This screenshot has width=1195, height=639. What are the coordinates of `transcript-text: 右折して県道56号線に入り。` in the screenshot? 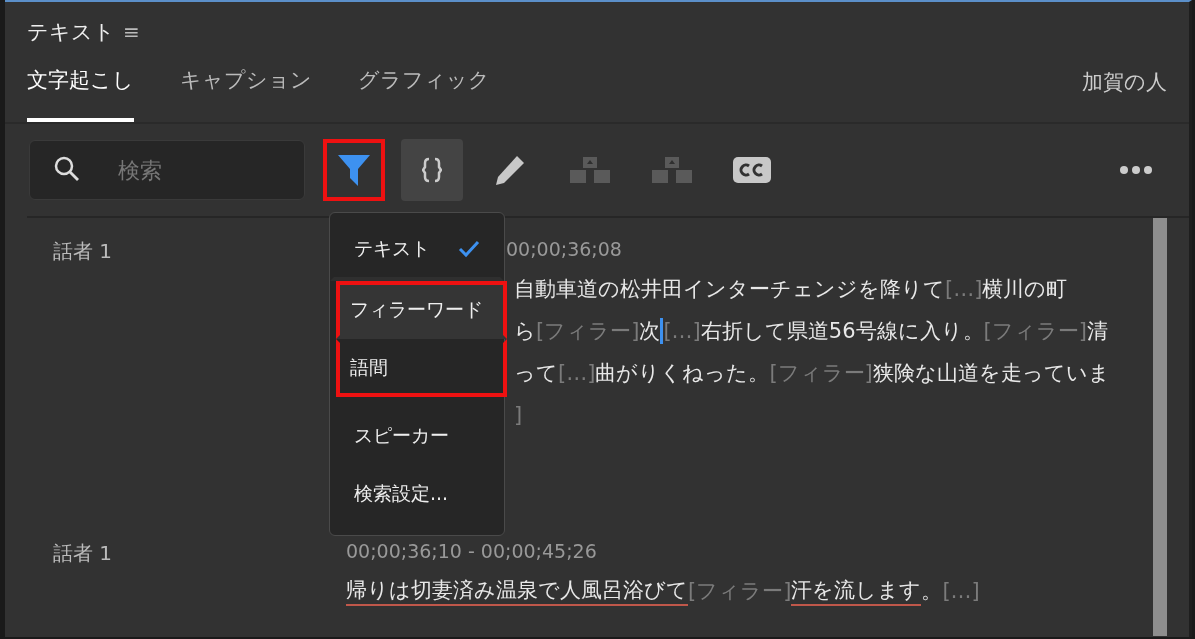 It's located at (842, 331).